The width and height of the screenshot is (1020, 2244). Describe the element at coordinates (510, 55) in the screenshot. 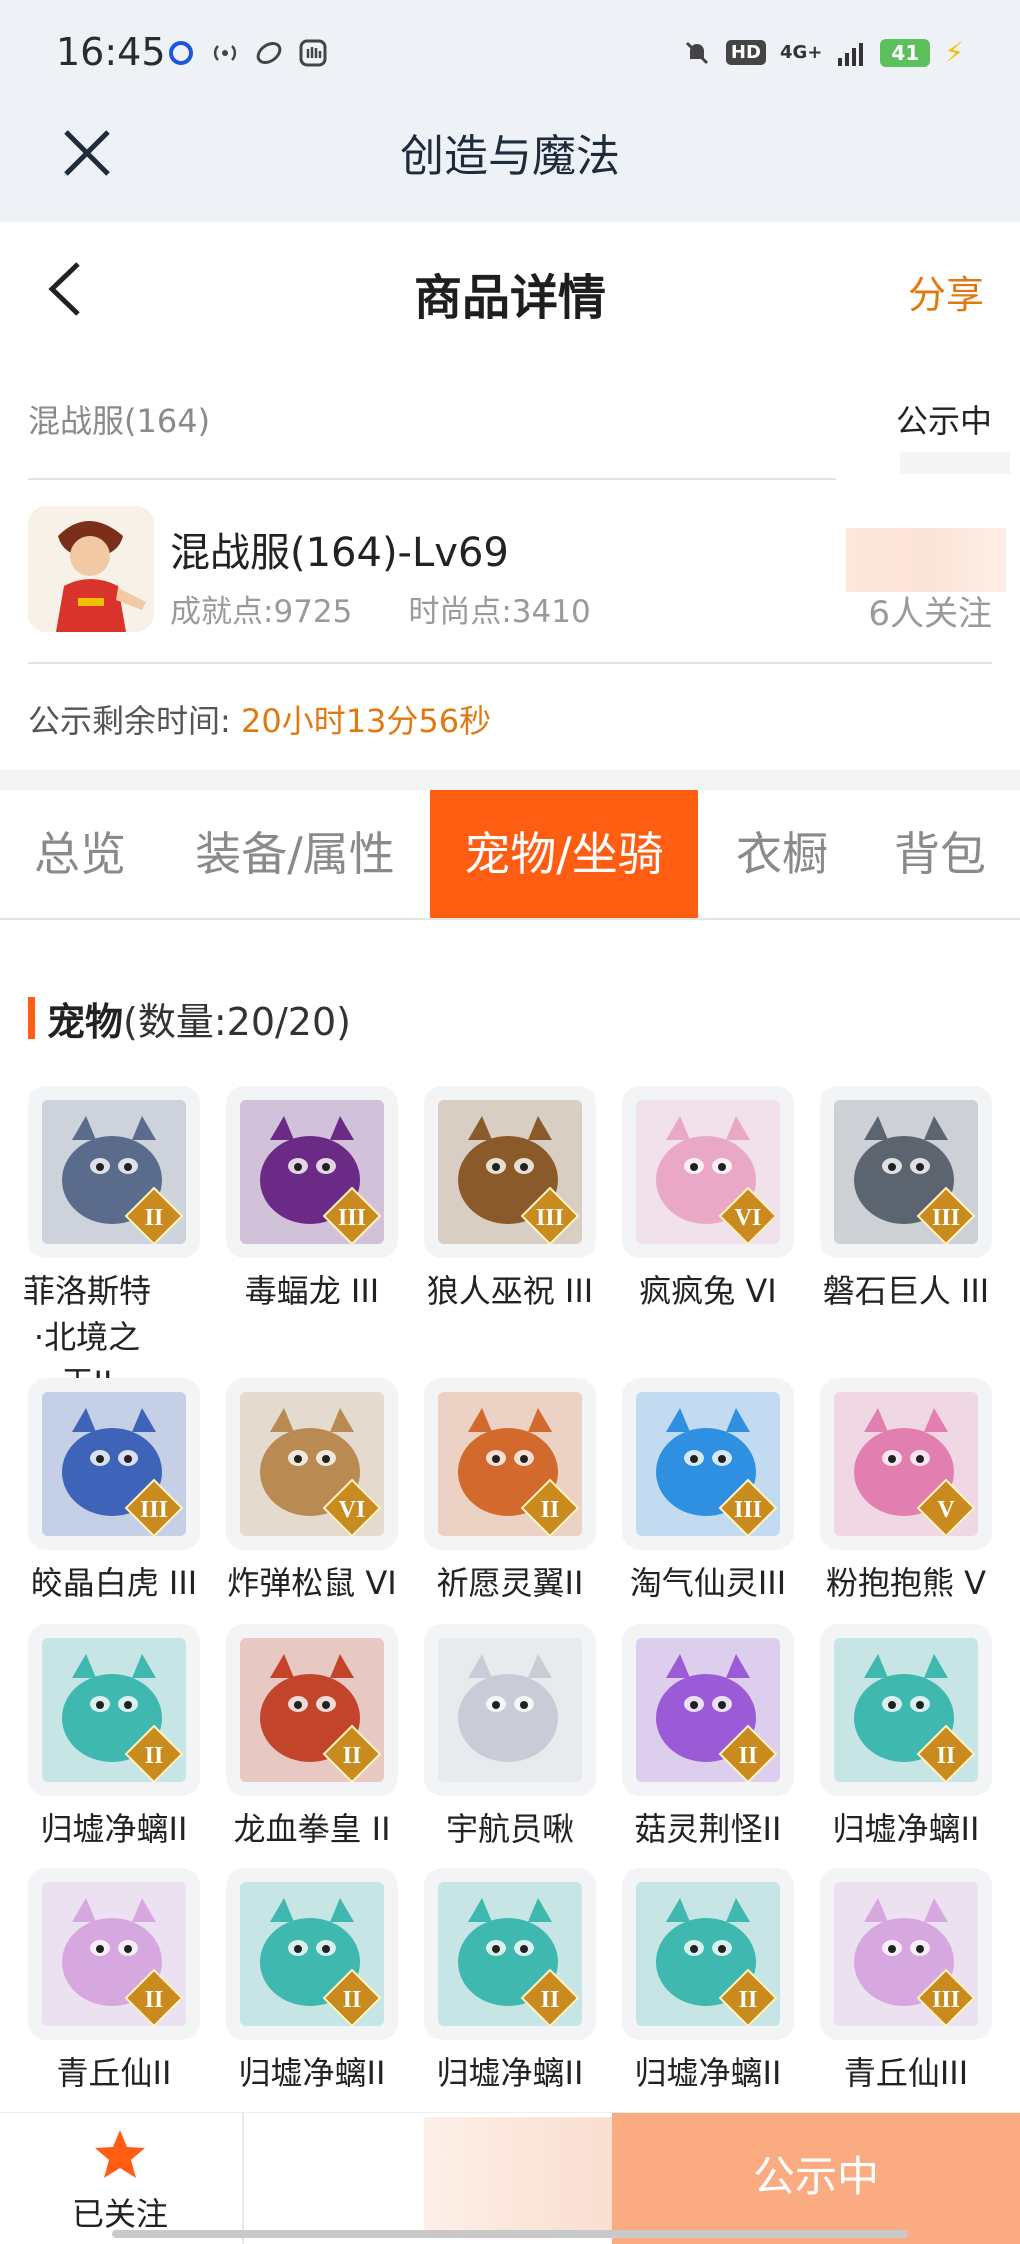

I see `status-bar: 16:45 HD 4G+ 41 ⚡` at that location.